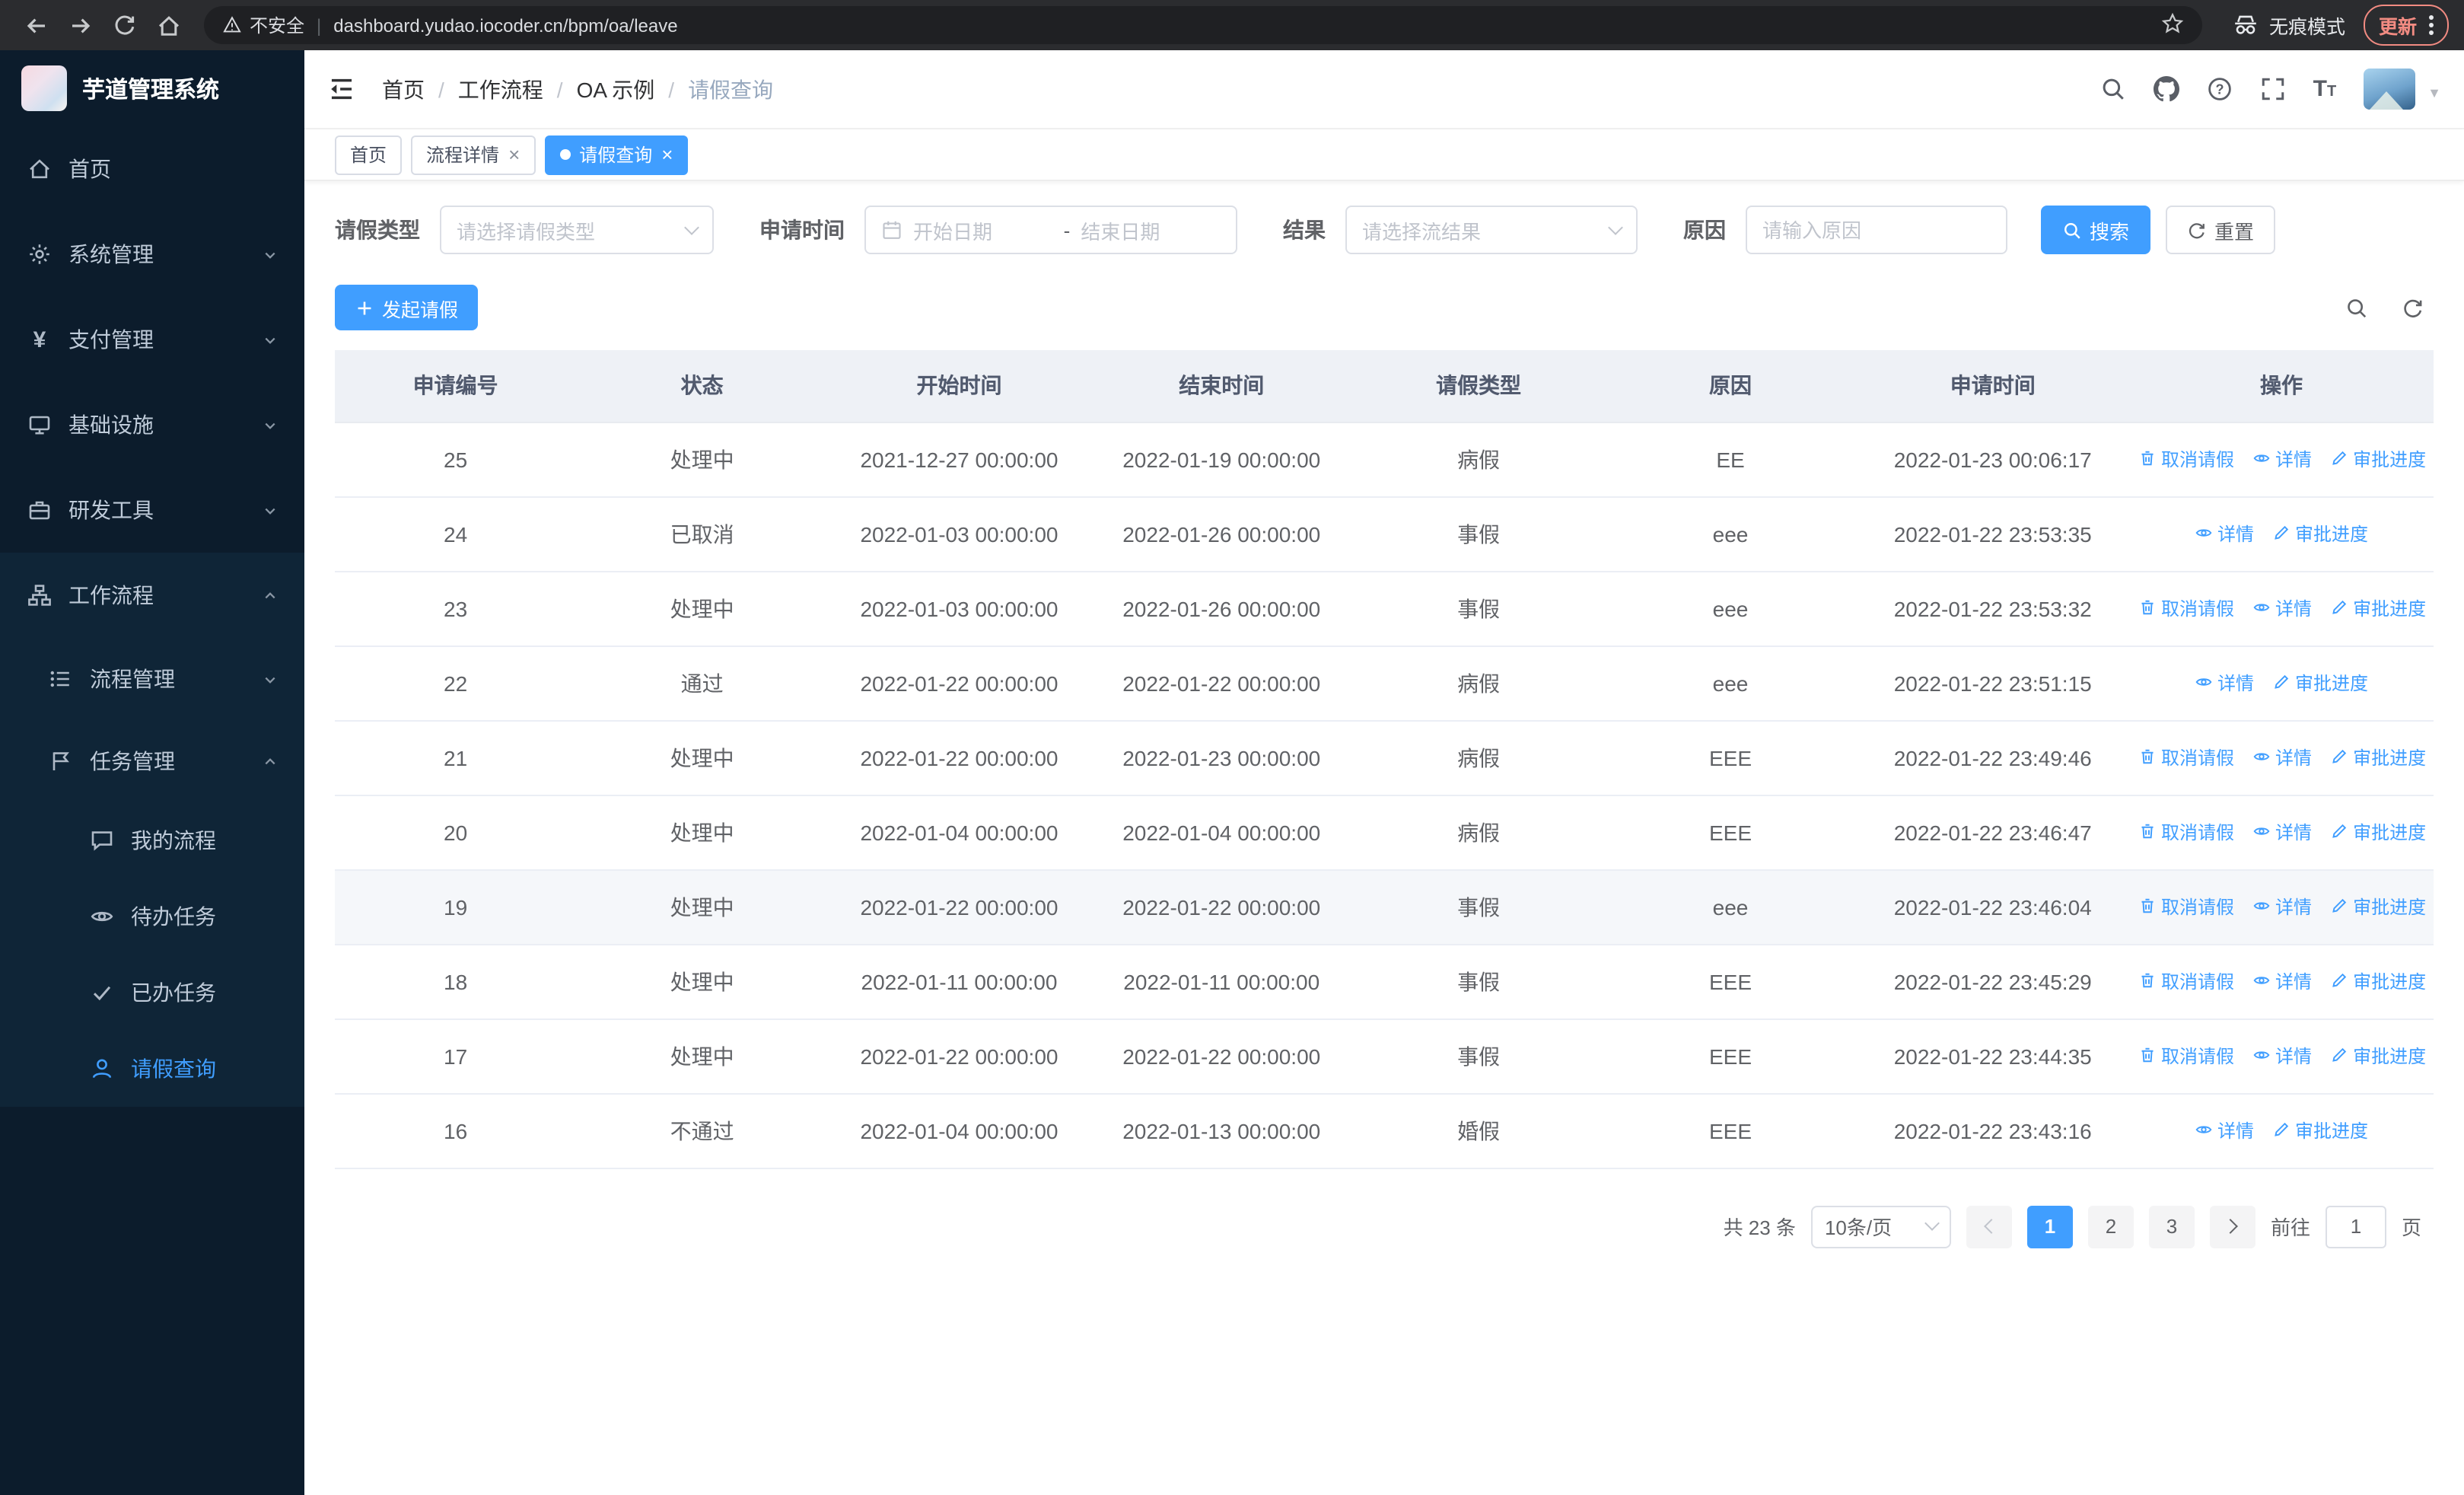 The height and width of the screenshot is (1495, 2464). What do you see at coordinates (152, 595) in the screenshot?
I see `sidebar-item-workflow: 工作流程` at bounding box center [152, 595].